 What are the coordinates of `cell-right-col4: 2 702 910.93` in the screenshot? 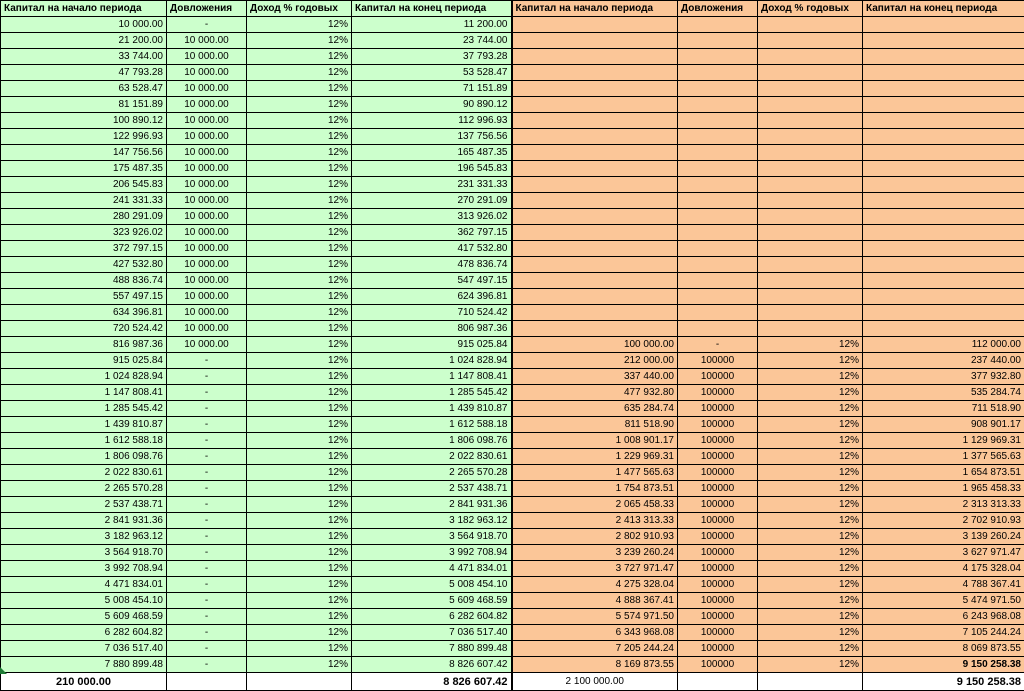 It's located at (943, 521).